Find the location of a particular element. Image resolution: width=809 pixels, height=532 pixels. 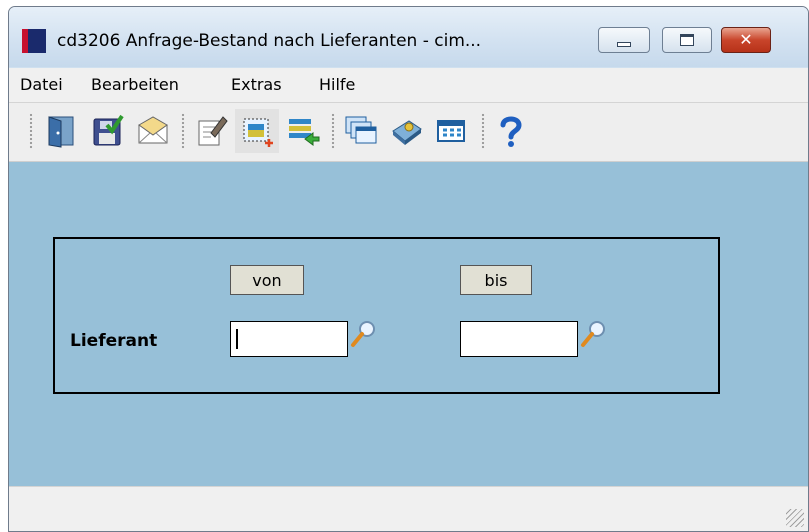

save-icon is located at coordinates (107, 131).